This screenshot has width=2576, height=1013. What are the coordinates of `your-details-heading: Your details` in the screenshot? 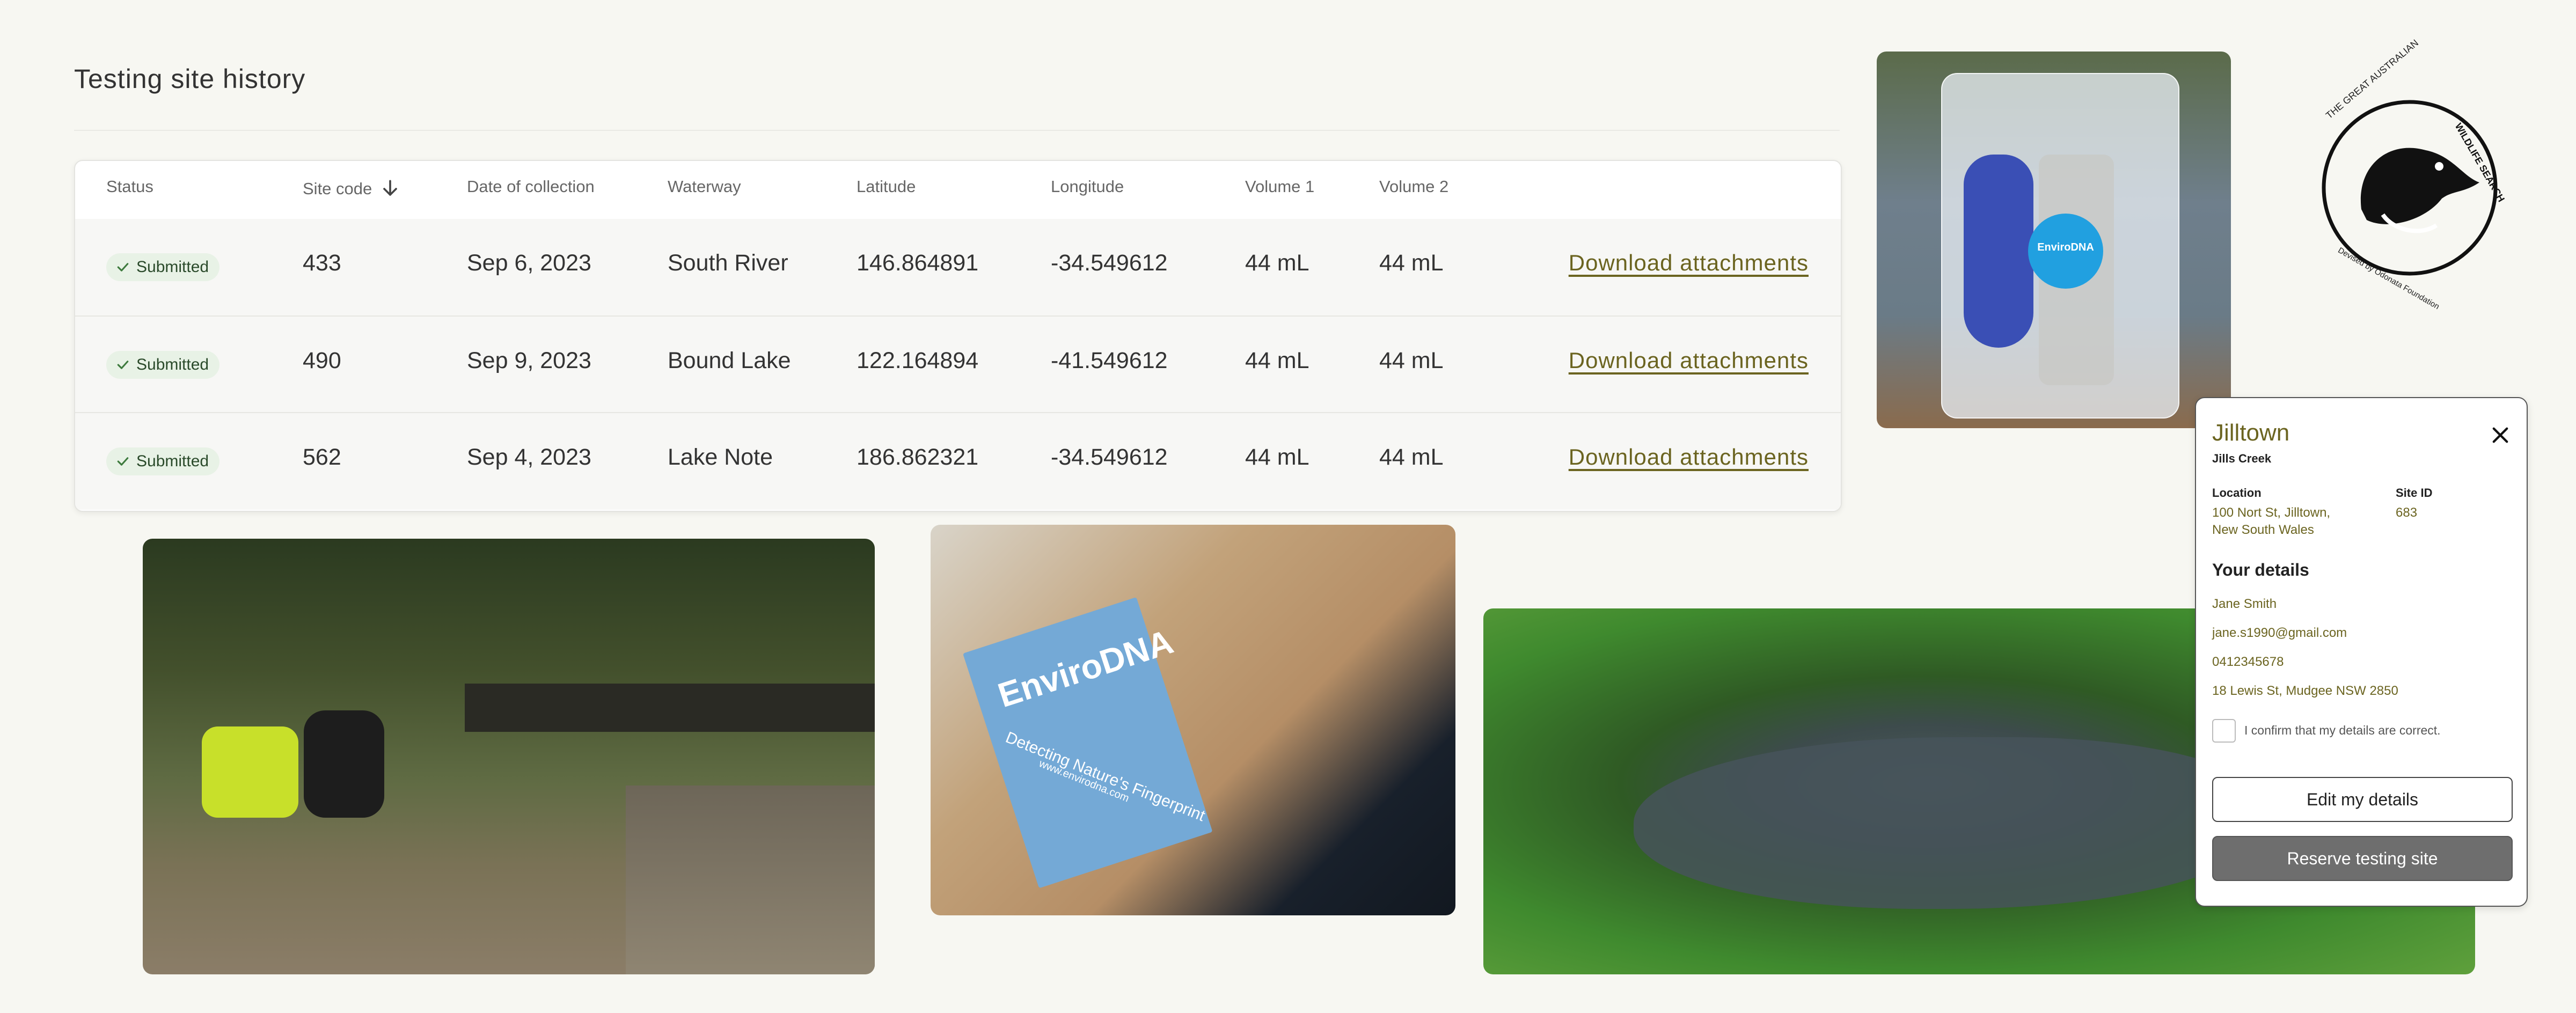 It's located at (2260, 570).